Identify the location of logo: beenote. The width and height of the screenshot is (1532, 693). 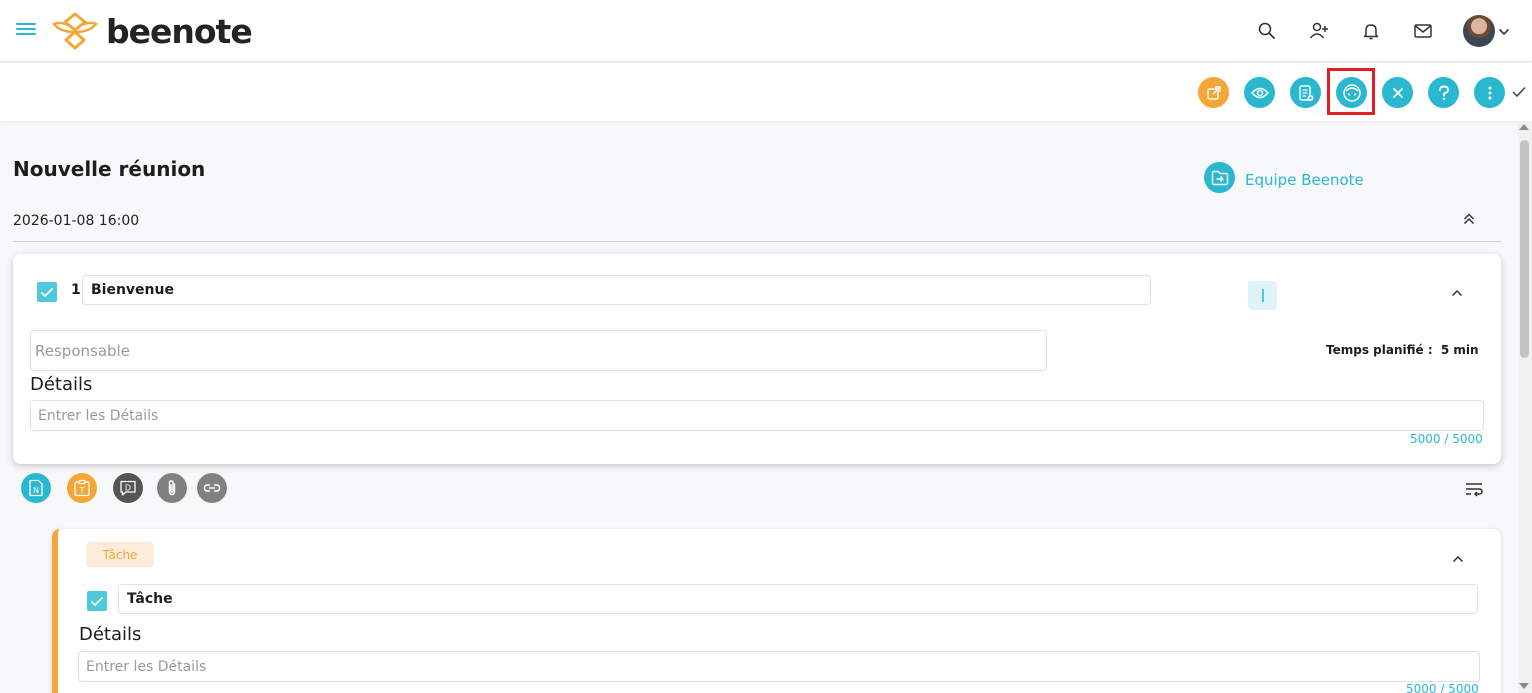
(151, 31).